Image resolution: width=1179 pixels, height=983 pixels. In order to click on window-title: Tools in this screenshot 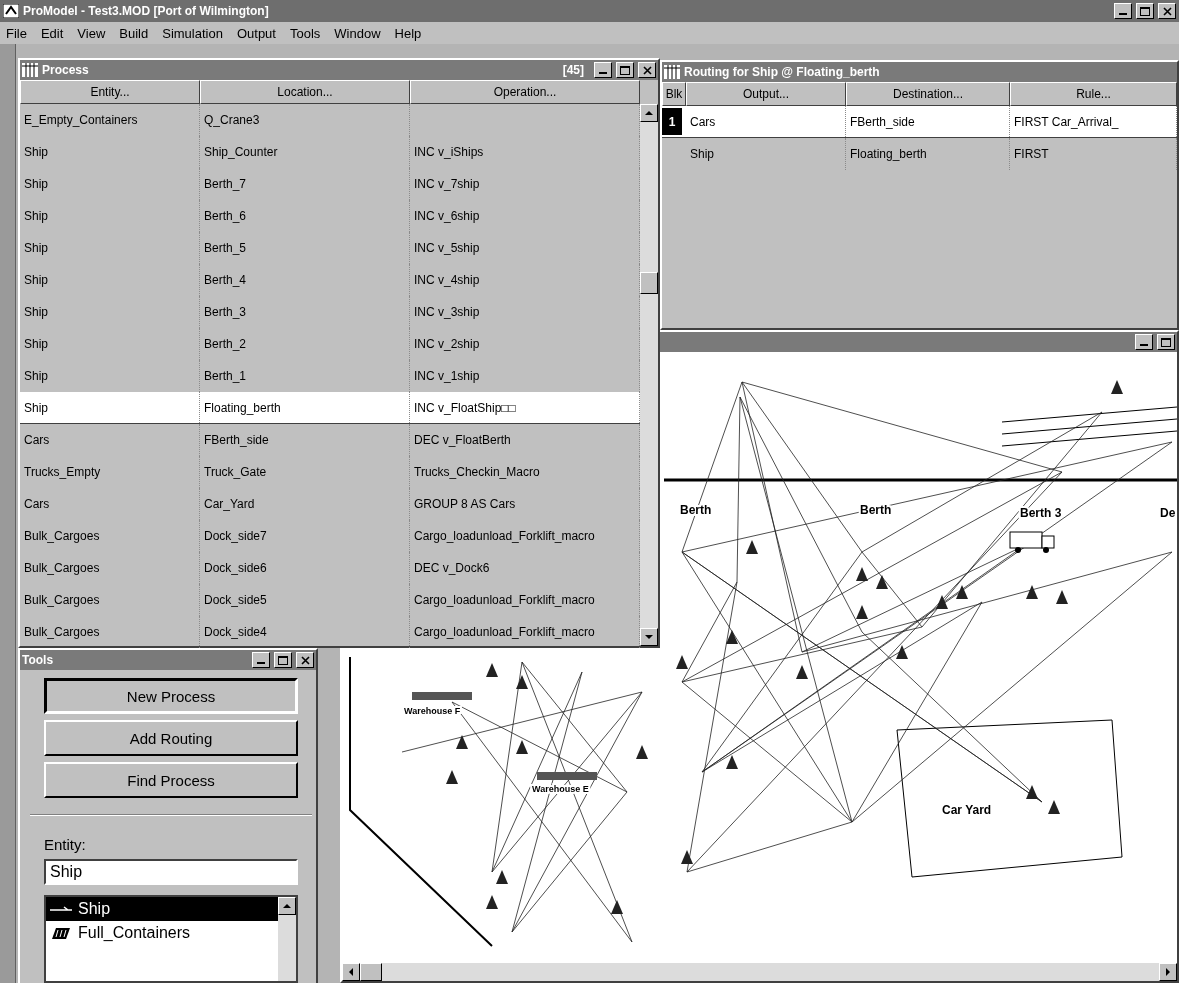, I will do `click(38, 660)`.